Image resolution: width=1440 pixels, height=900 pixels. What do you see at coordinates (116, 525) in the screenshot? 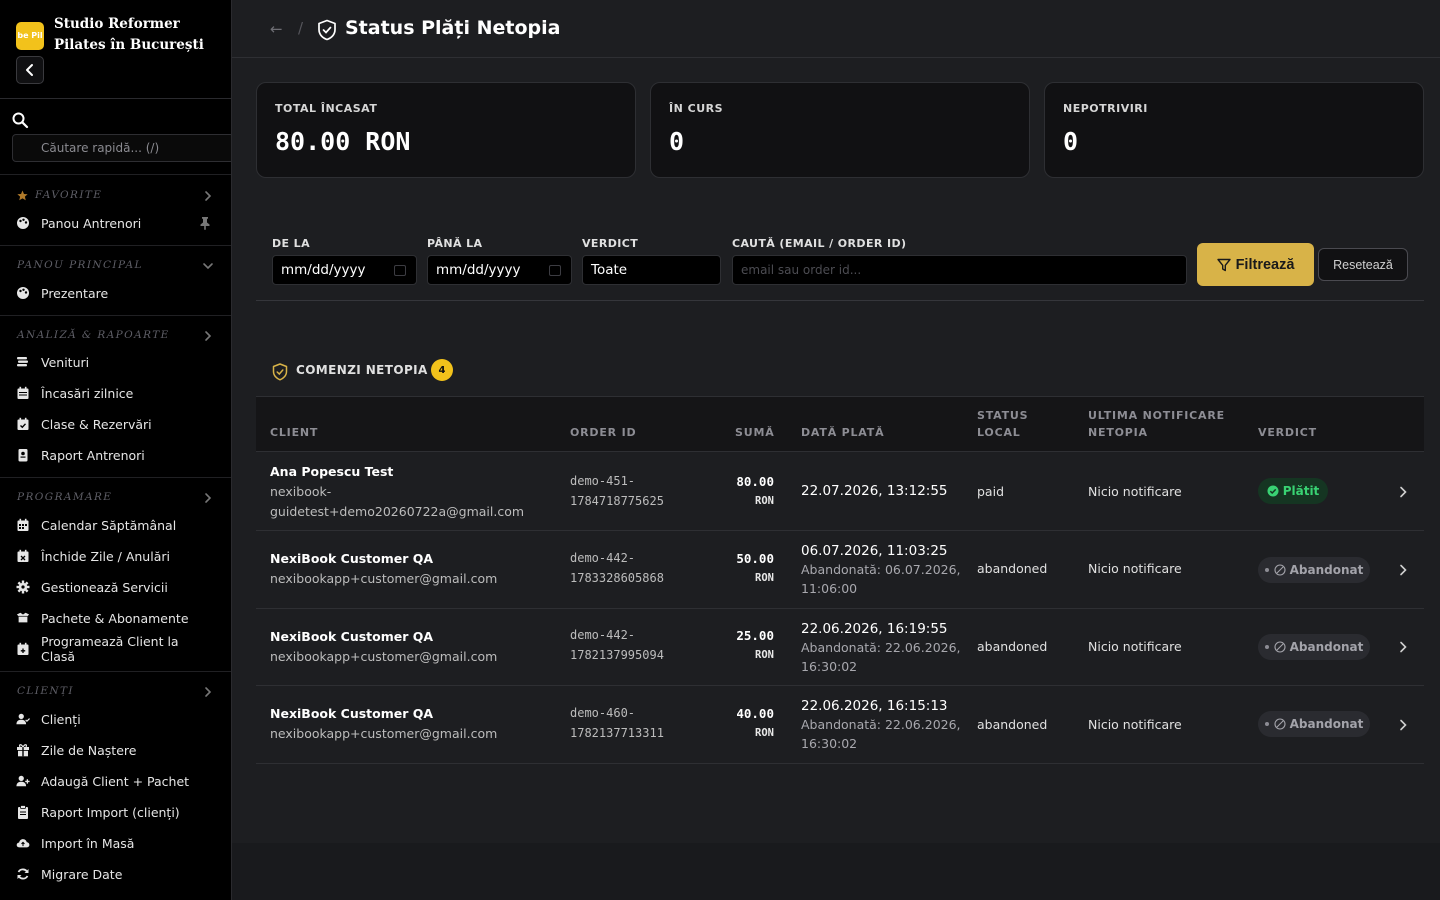
I see `sidebar-item-calendar: Calendar Săptămânal` at bounding box center [116, 525].